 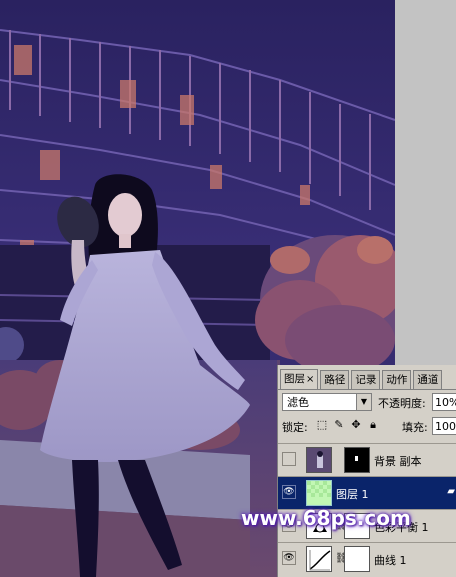 I want to click on brush-icon: ▰, so click(x=451, y=491).